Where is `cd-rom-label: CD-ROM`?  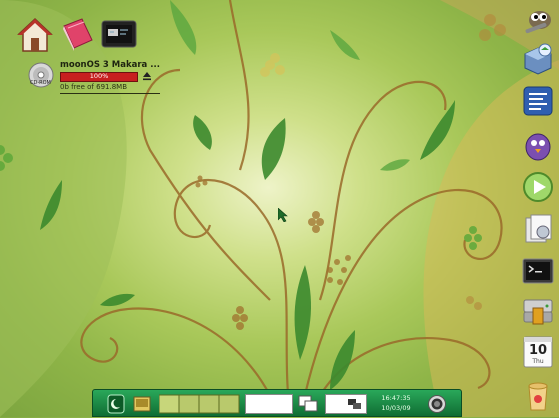 cd-rom-label: CD-ROM is located at coordinates (40, 83).